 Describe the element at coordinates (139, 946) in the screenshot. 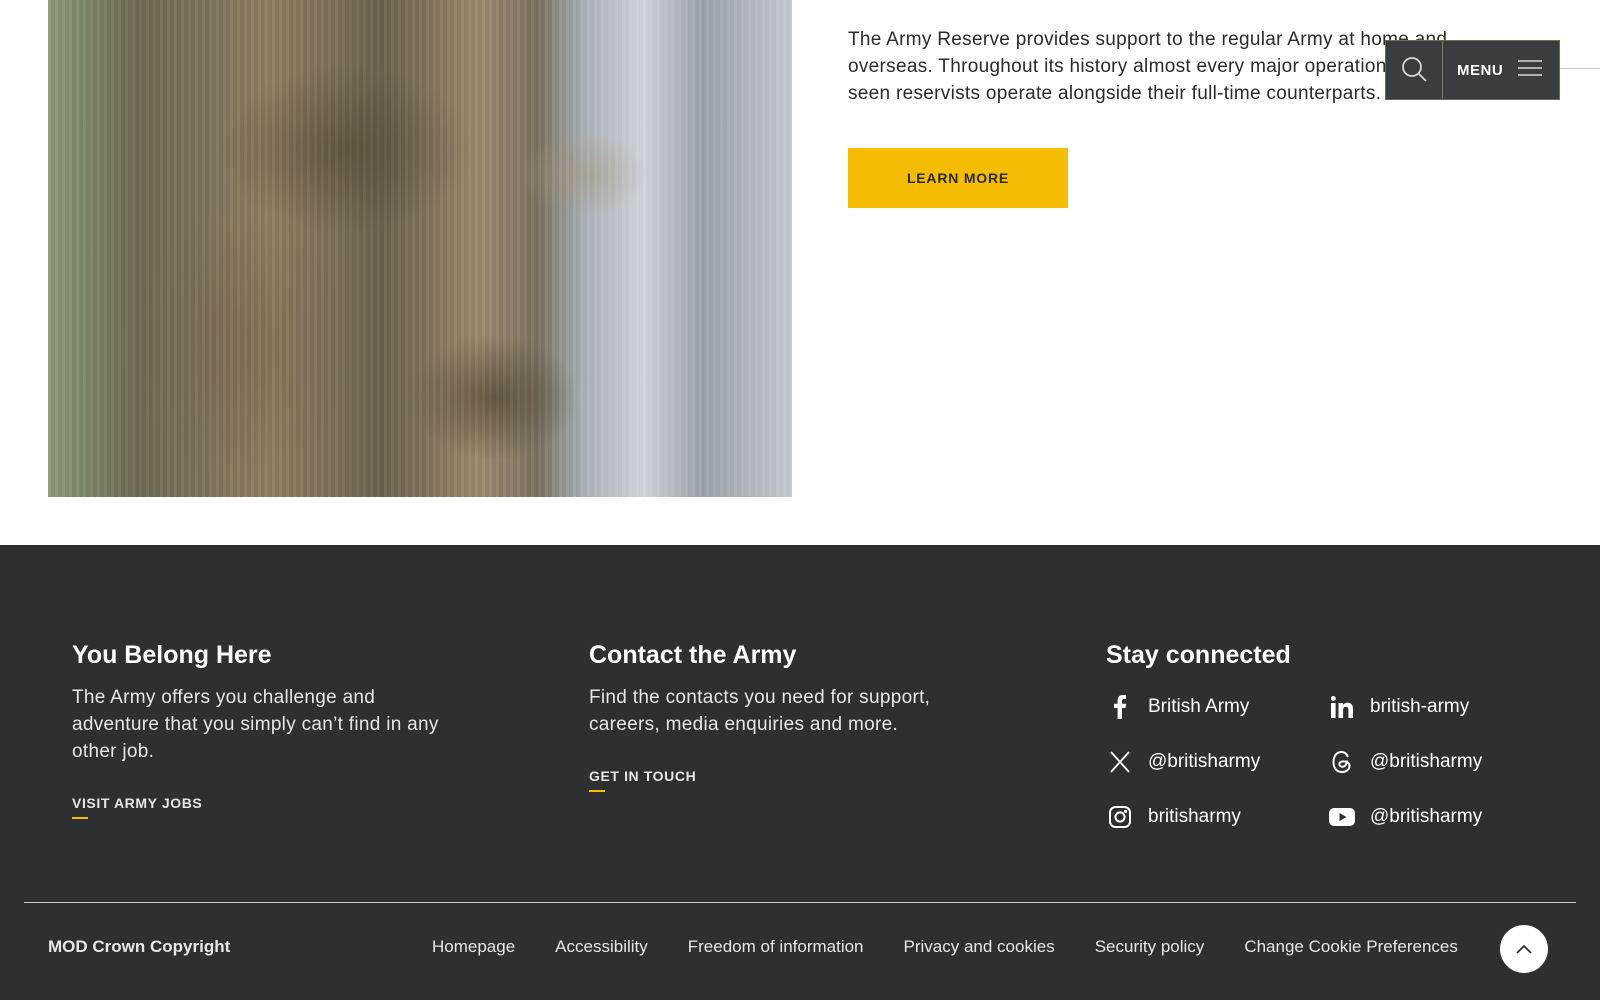

I see `copyright-text: MOD Crown Copyright` at that location.